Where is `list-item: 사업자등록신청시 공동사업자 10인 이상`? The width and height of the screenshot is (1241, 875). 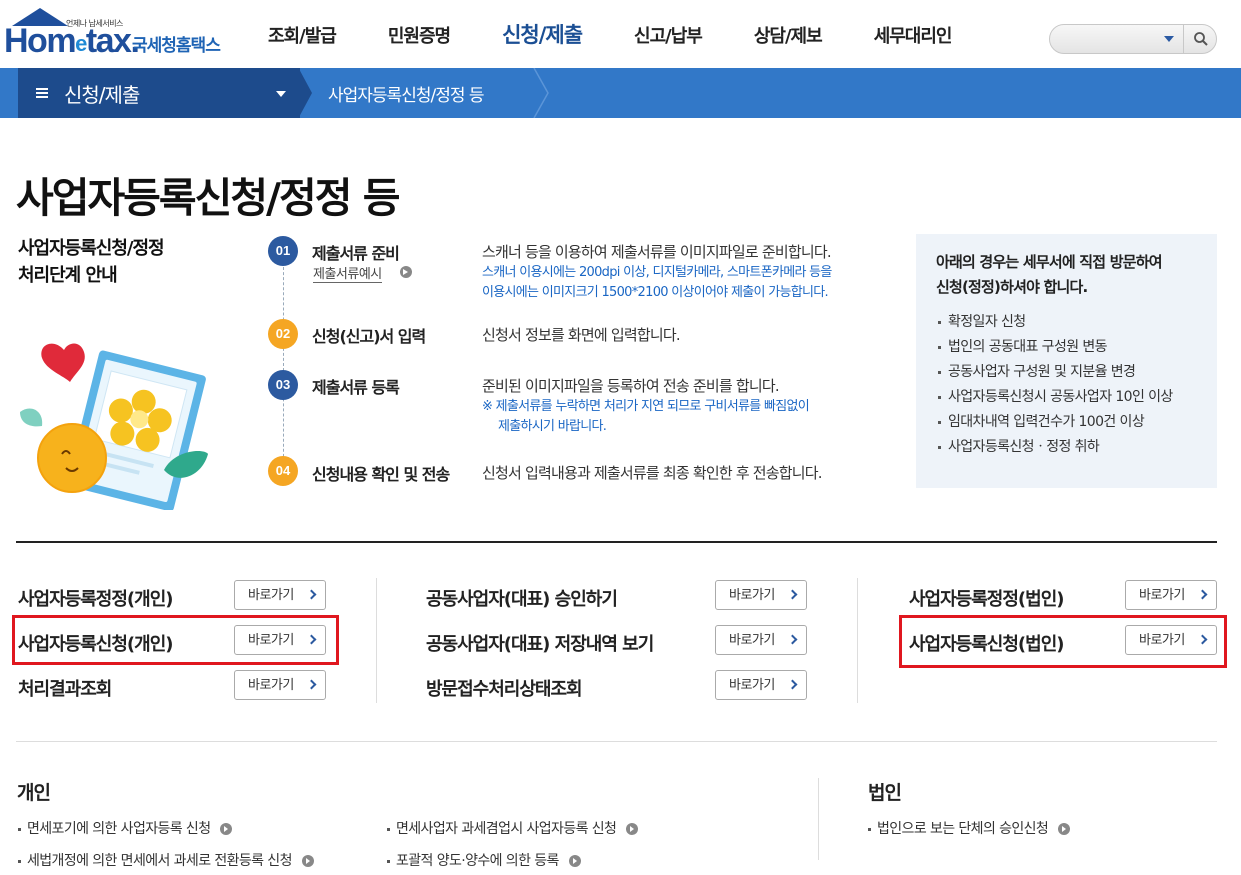 list-item: 사업자등록신청시 공동사업자 10인 이상 is located at coordinates (1066, 397).